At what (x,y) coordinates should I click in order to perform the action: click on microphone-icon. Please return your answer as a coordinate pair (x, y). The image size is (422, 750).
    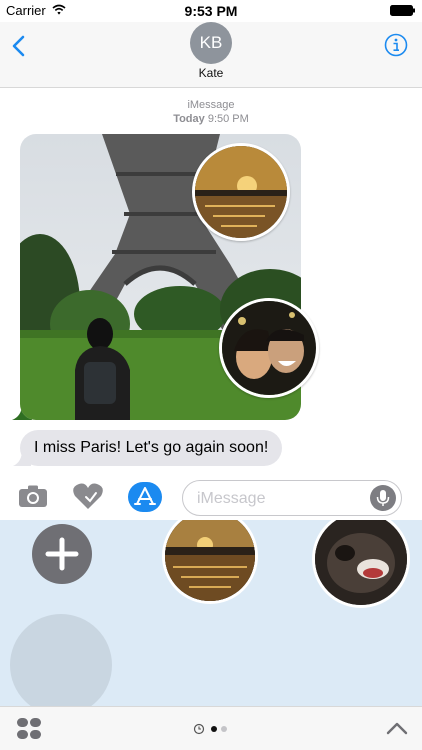
    Looking at the image, I should click on (383, 498).